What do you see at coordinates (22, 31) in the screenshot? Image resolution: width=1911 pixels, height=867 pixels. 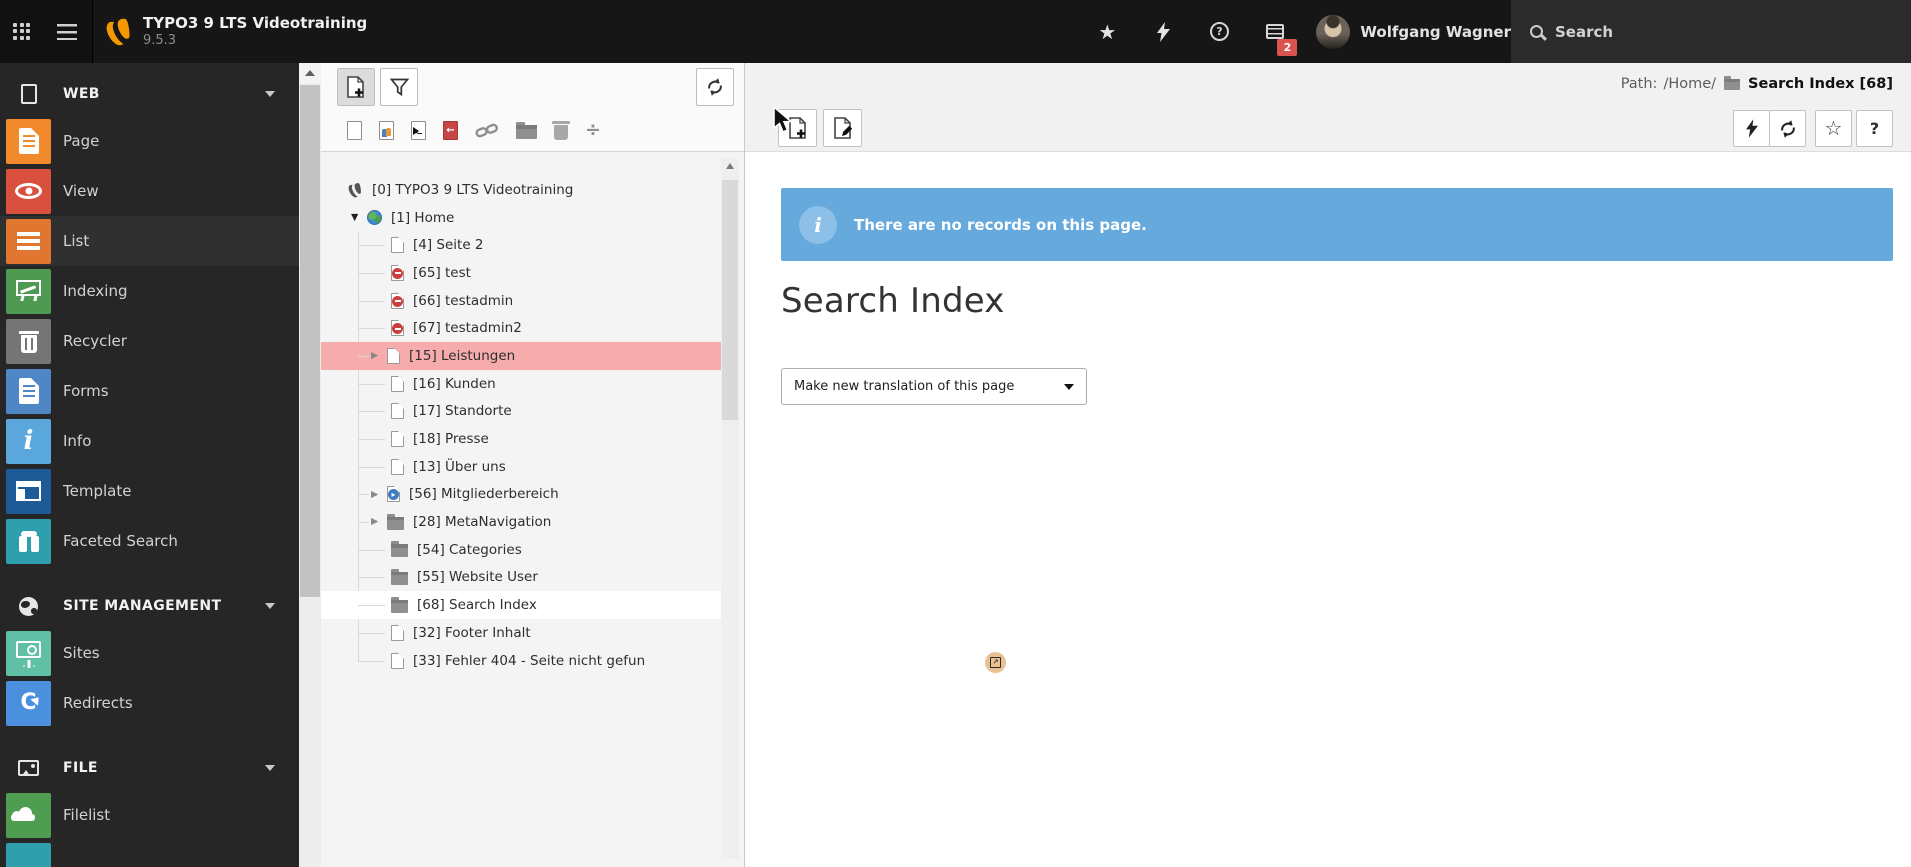 I see `apps-grid-icon` at bounding box center [22, 31].